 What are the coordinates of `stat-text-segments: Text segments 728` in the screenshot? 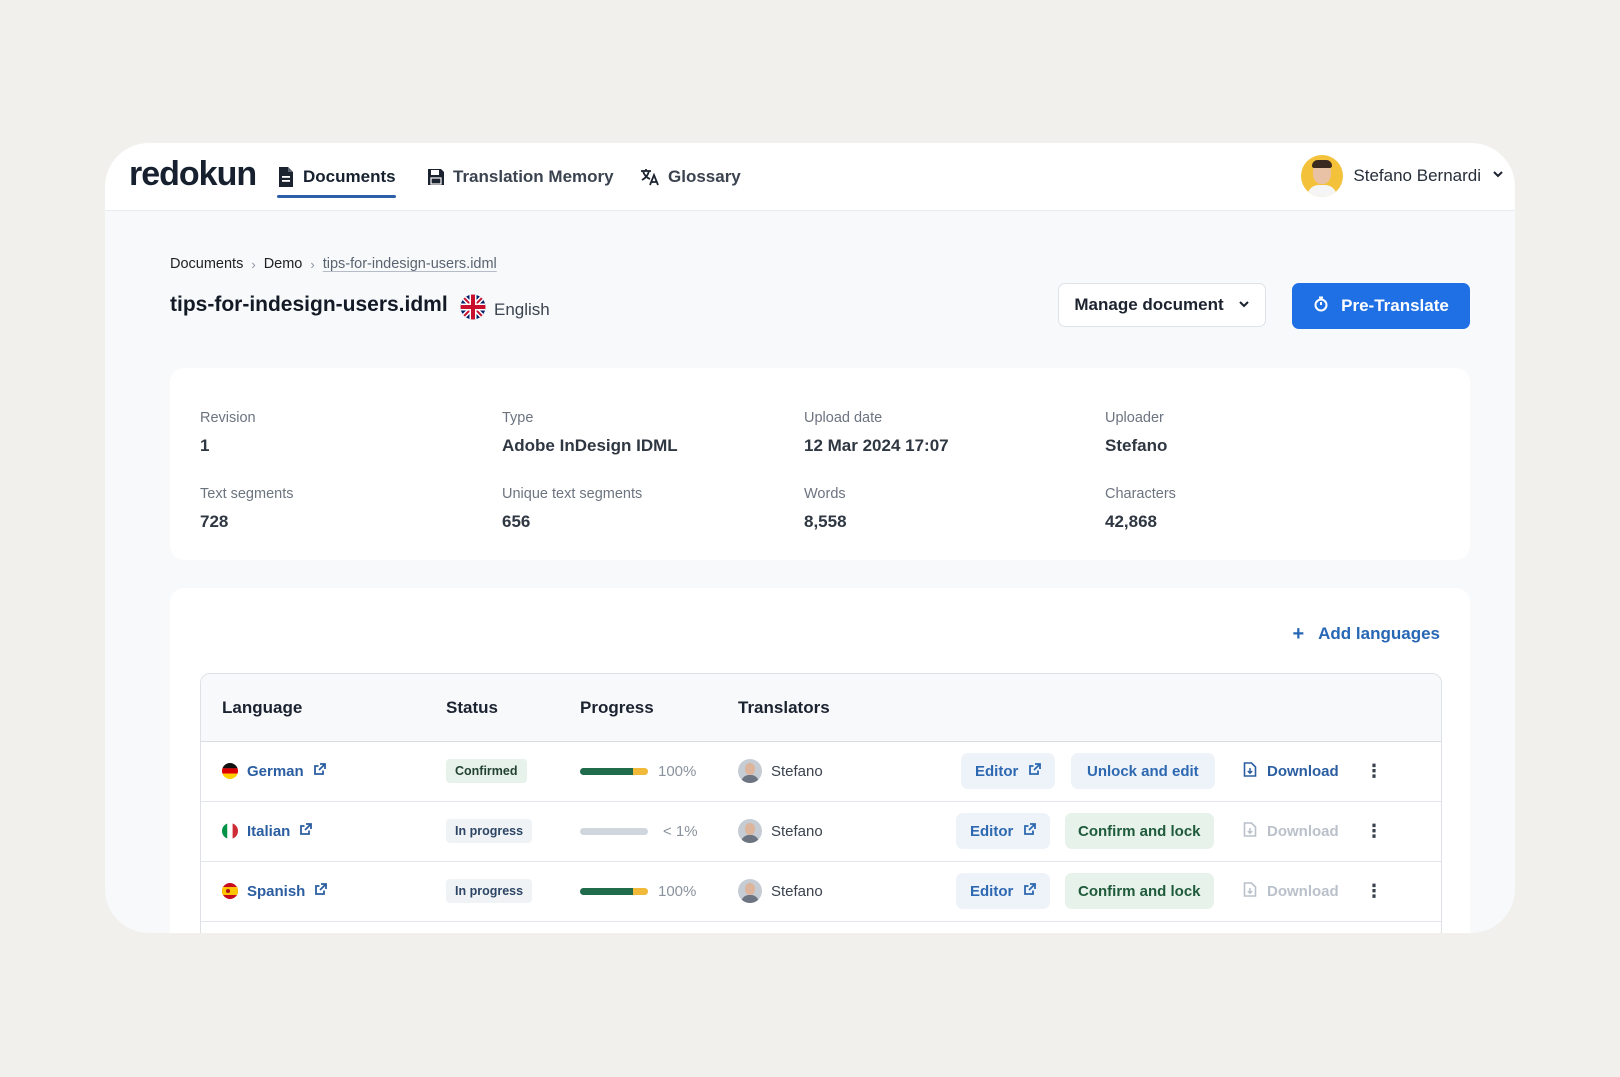 It's located at (247, 508).